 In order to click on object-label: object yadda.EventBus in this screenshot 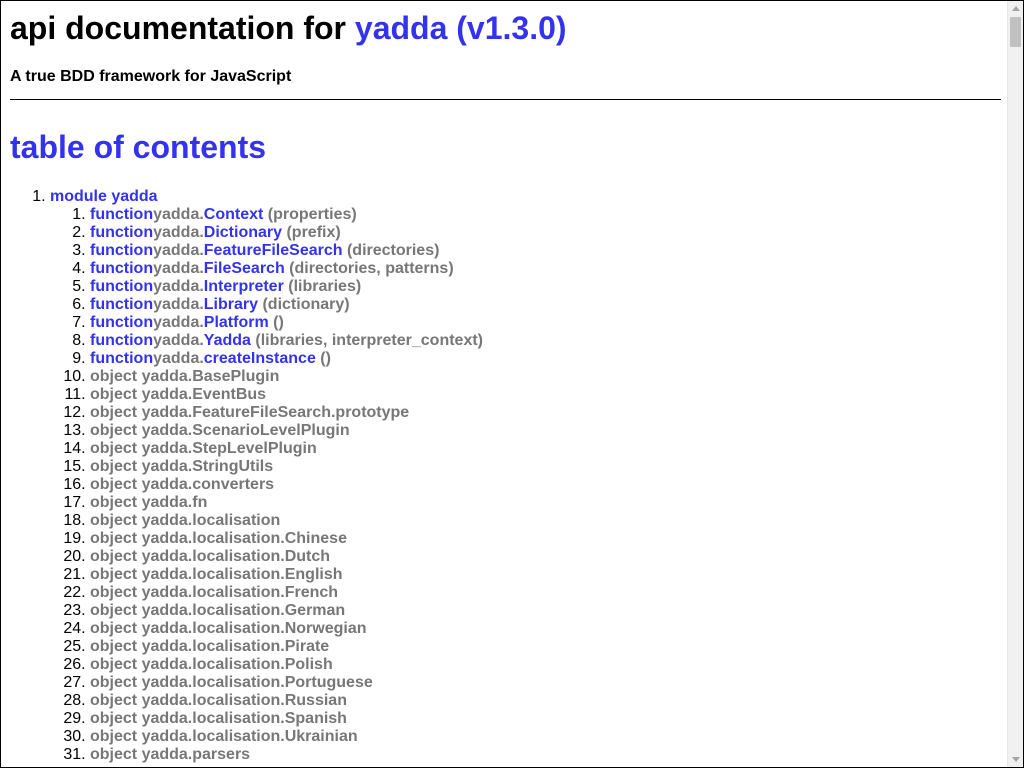, I will do `click(178, 394)`.